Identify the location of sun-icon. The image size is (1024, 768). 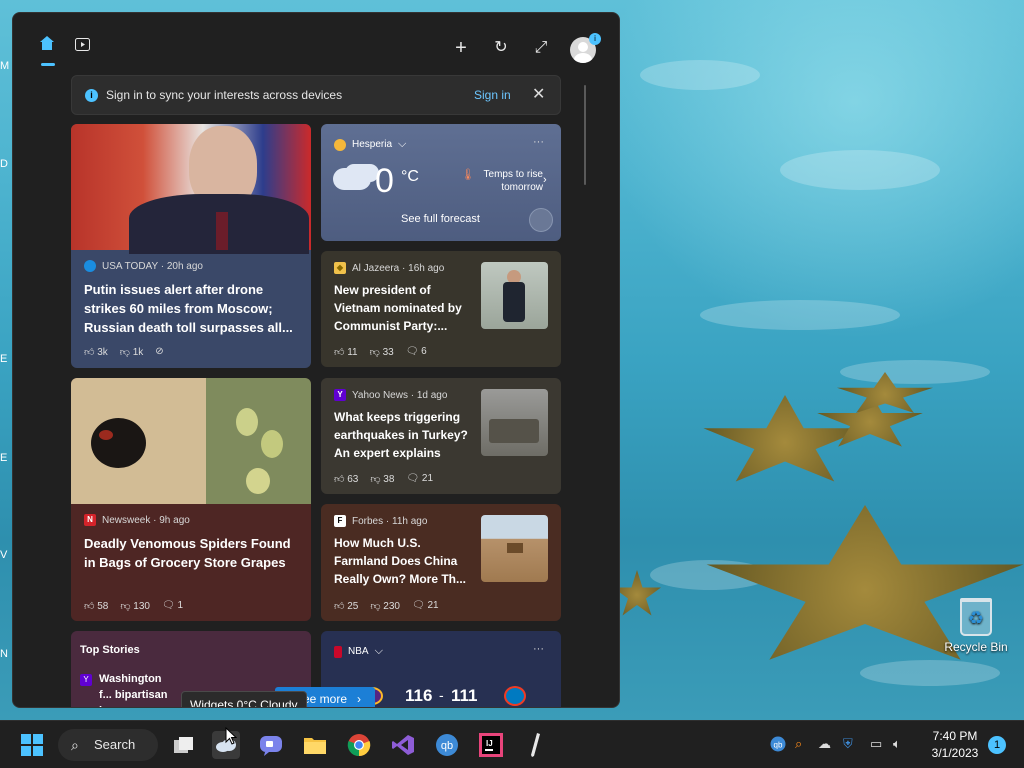
(340, 144).